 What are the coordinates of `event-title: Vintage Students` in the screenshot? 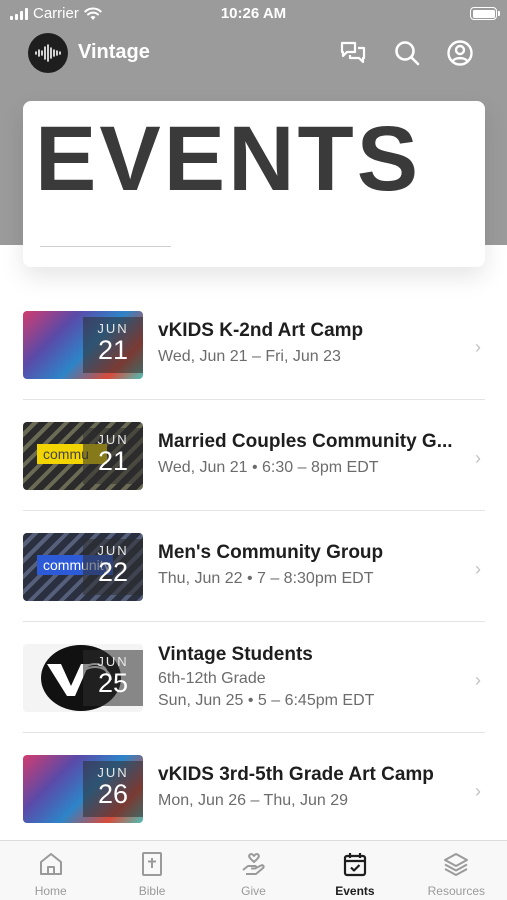 It's located at (235, 654).